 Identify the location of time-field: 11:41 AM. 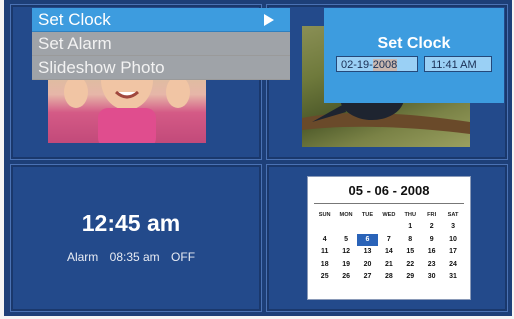
(458, 64).